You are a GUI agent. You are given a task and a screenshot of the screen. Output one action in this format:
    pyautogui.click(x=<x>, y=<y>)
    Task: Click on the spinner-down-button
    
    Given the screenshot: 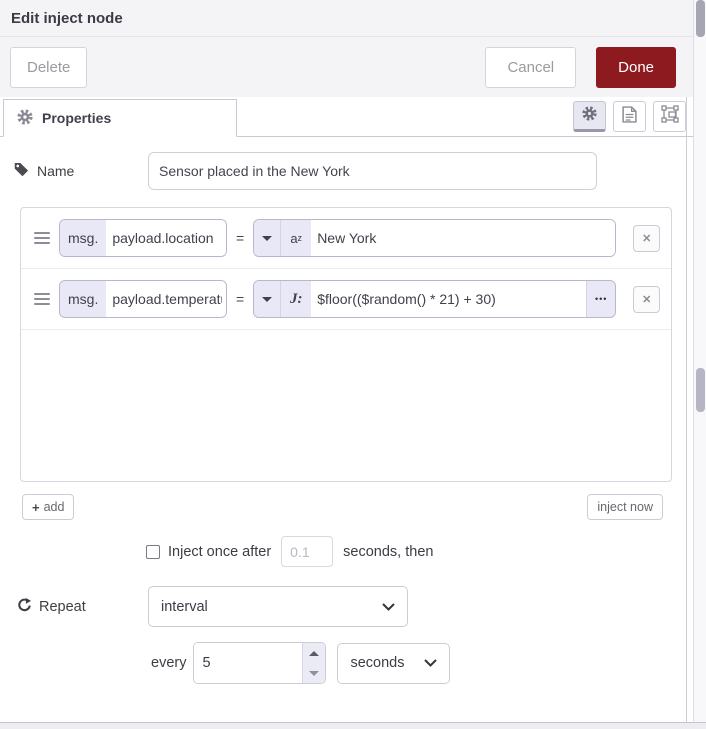 What is the action you would take?
    pyautogui.click(x=314, y=673)
    